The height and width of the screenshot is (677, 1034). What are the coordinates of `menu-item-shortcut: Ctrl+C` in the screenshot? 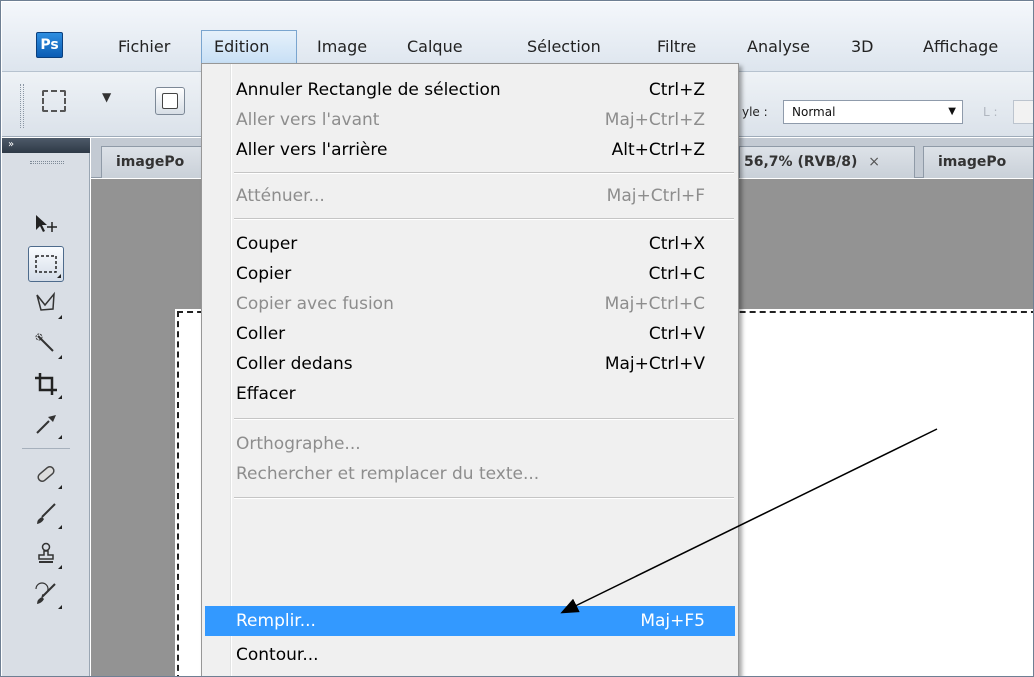 It's located at (676, 274).